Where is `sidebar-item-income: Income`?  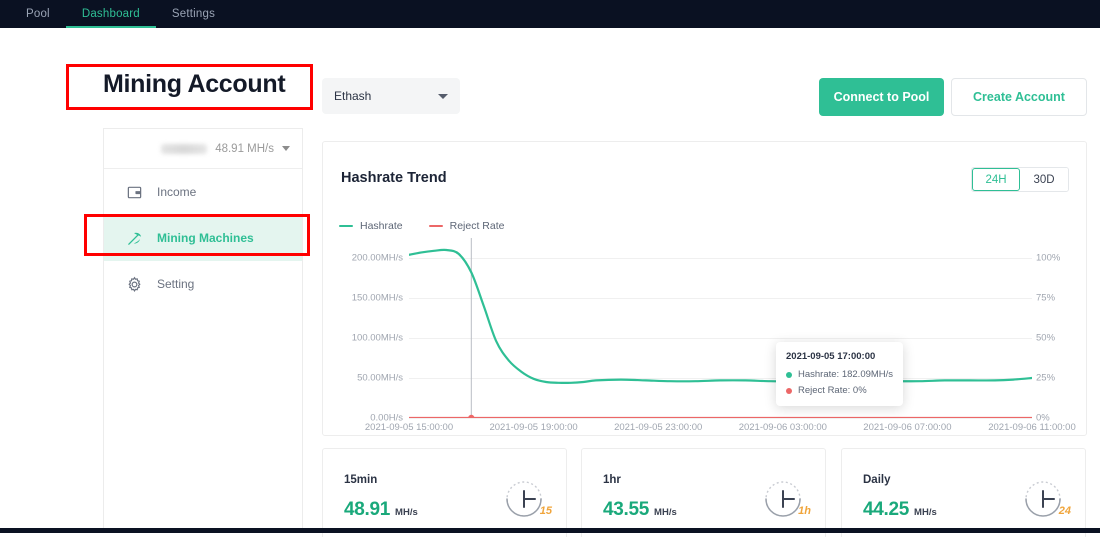 sidebar-item-income: Income is located at coordinates (203, 192).